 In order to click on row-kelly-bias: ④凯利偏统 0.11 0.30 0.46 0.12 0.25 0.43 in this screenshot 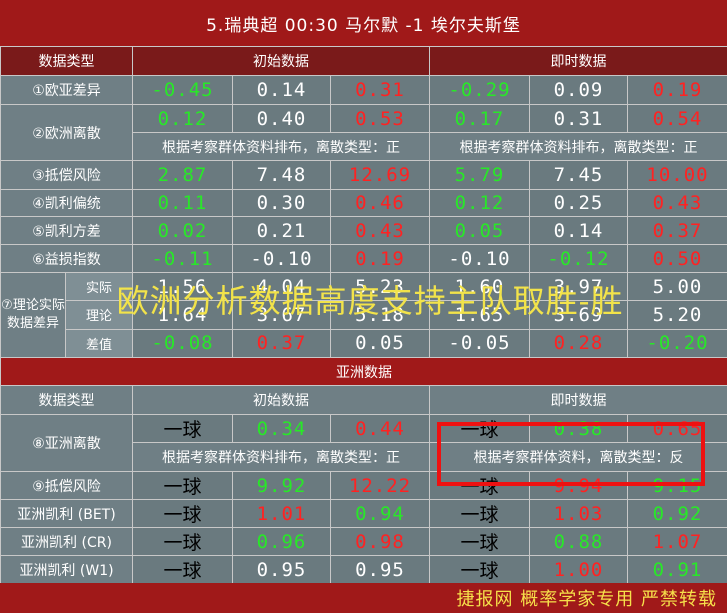, I will do `click(363, 203)`.